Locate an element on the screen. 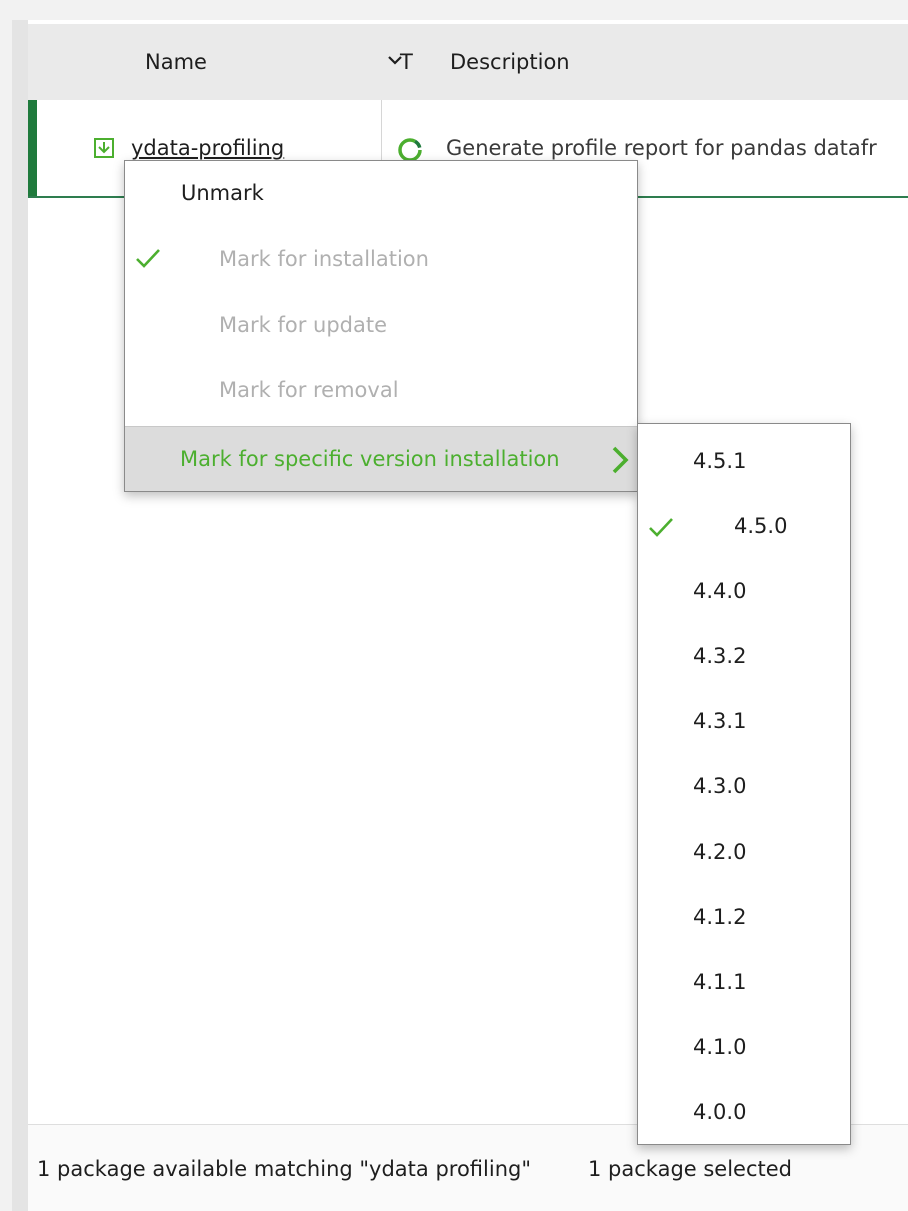 The width and height of the screenshot is (908, 1211). version-item: 4.2.0 is located at coordinates (744, 852).